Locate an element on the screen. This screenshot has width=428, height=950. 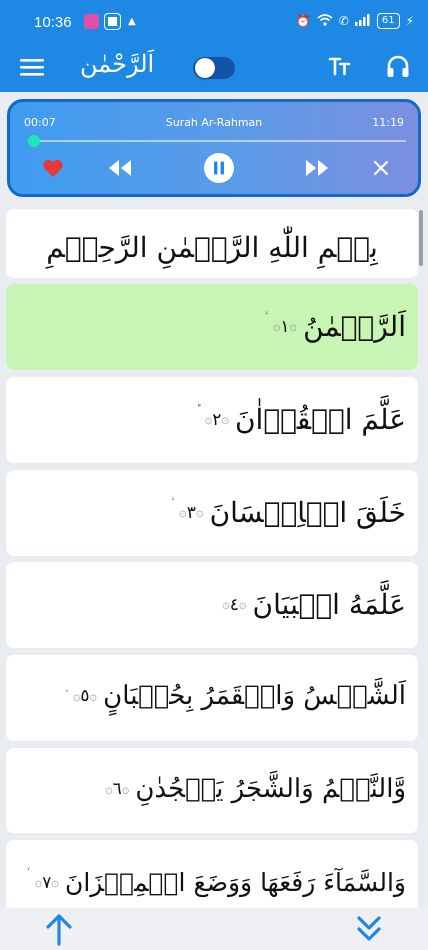
verse-line: اَلشَّمۡسُ وَالۡقَمَرُ بِحُسۡبَانٍ ۞٥۞ ۪ is located at coordinates (235, 696).